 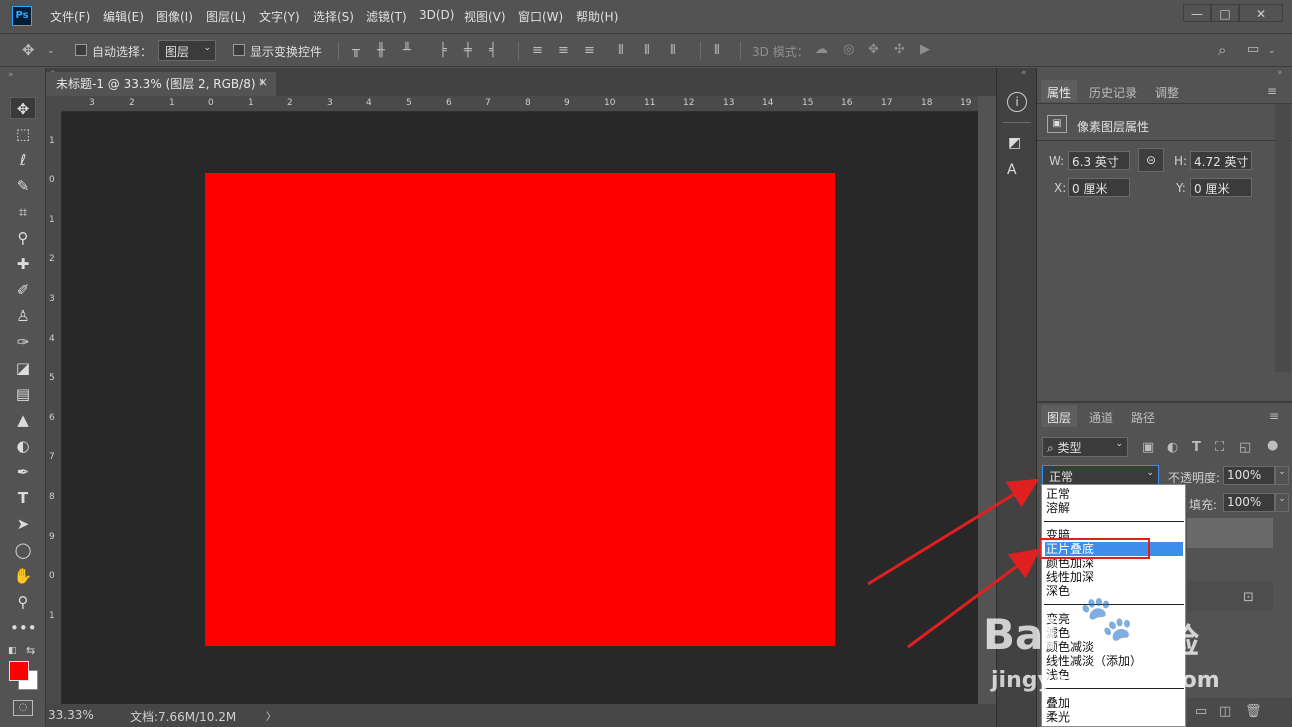 I want to click on layer-row-background, so click(x=1230, y=596).